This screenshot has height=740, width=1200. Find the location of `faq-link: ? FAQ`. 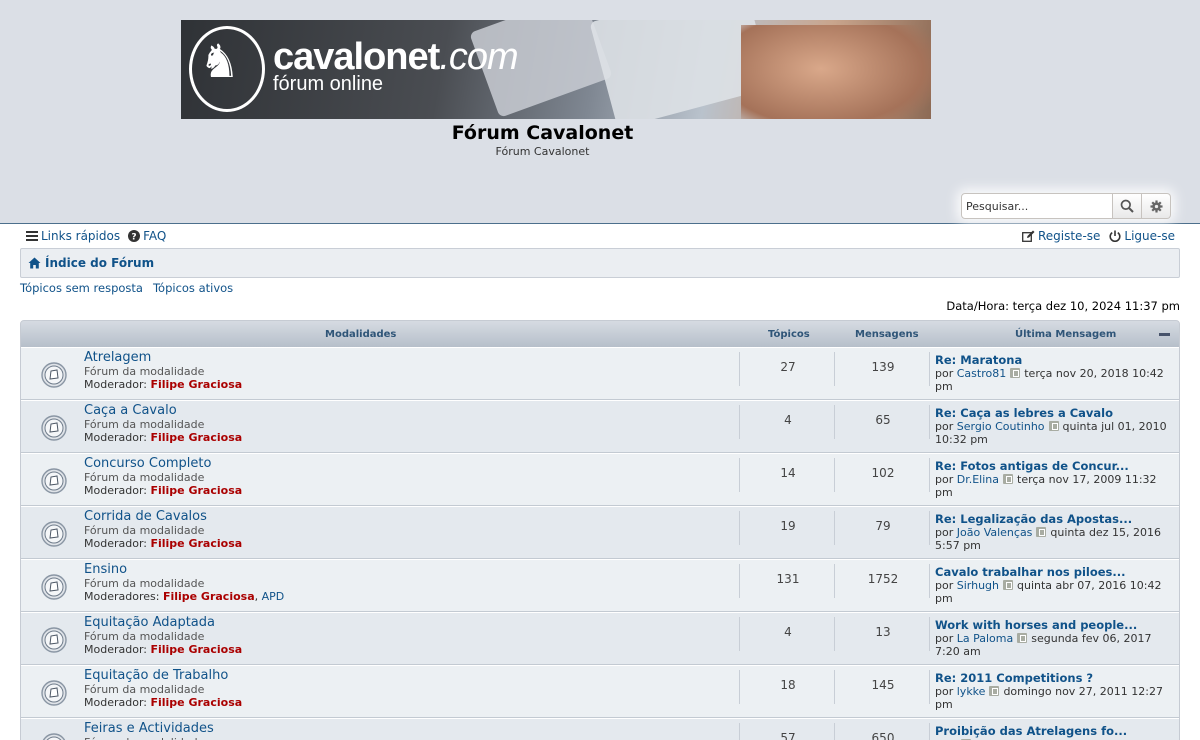

faq-link: ? FAQ is located at coordinates (147, 236).